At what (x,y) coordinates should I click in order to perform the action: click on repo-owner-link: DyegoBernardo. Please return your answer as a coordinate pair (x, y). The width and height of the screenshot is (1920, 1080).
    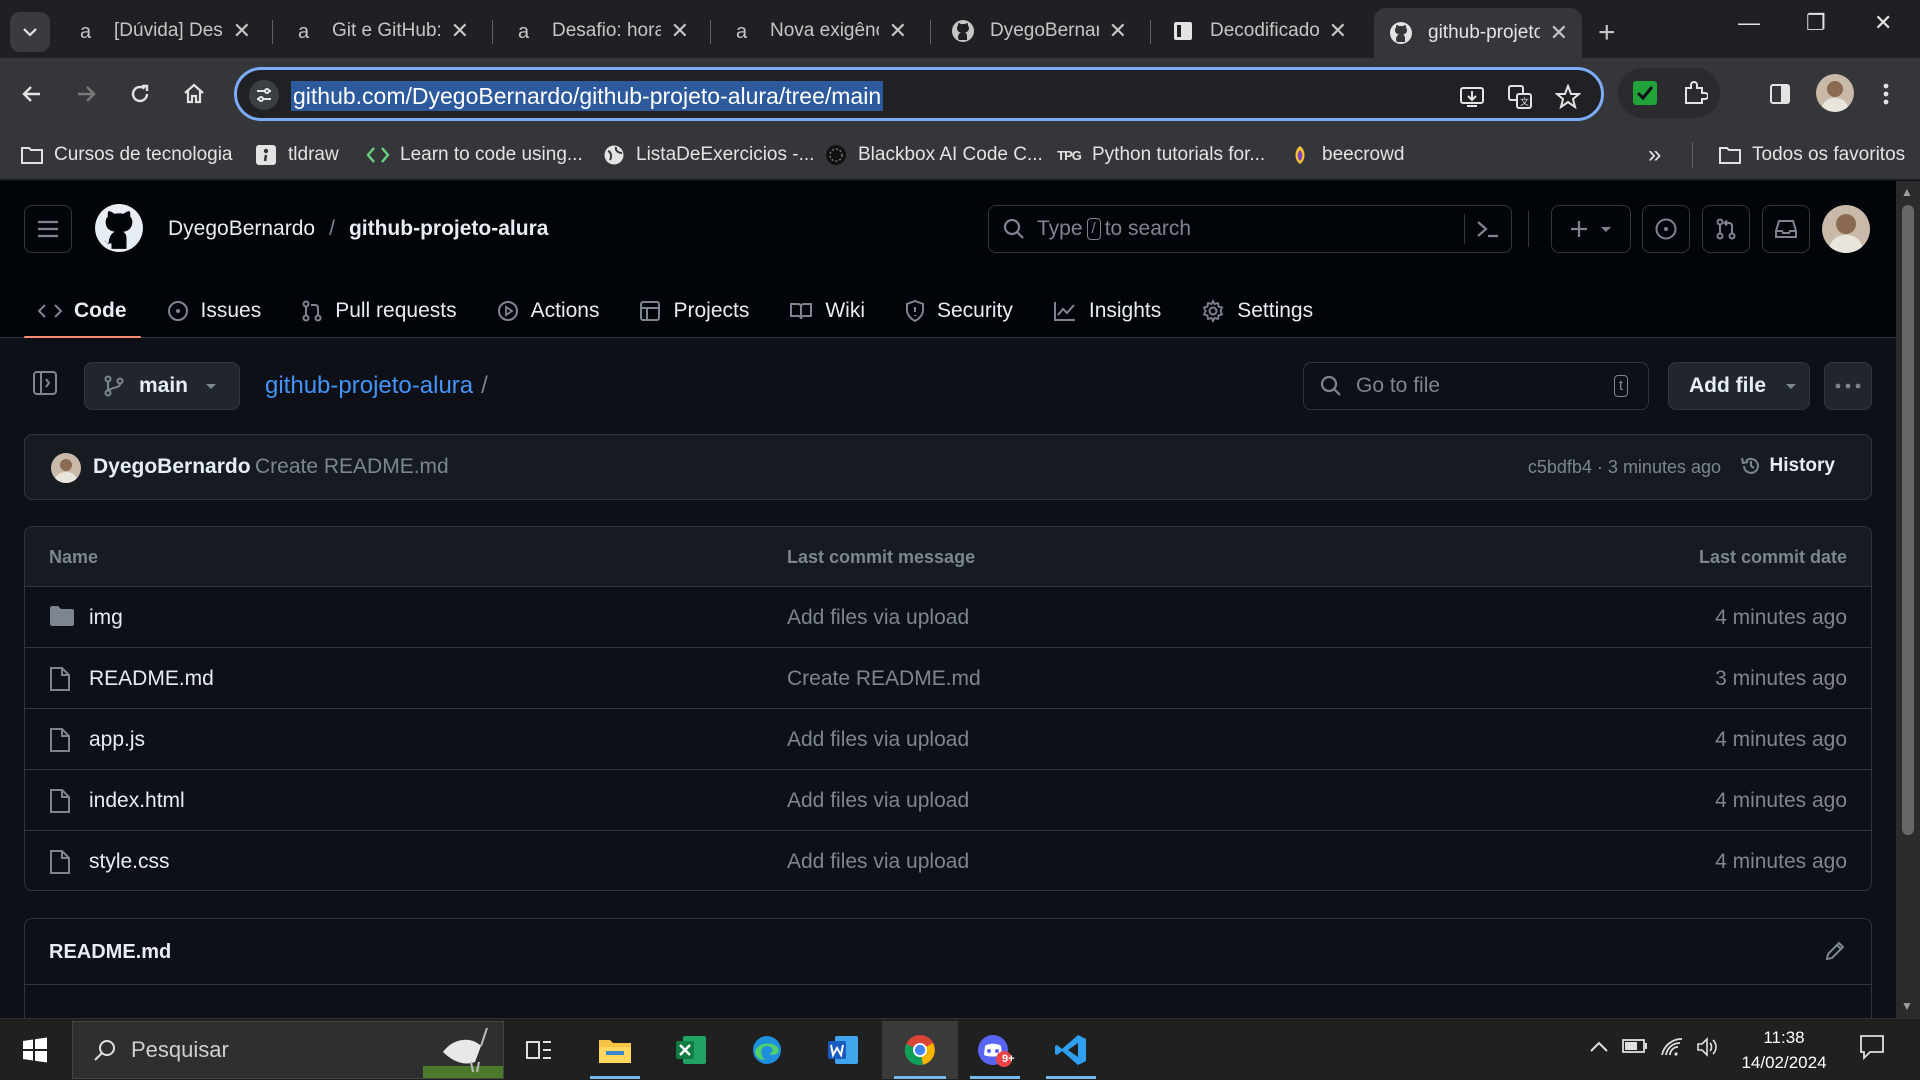
    Looking at the image, I should click on (241, 229).